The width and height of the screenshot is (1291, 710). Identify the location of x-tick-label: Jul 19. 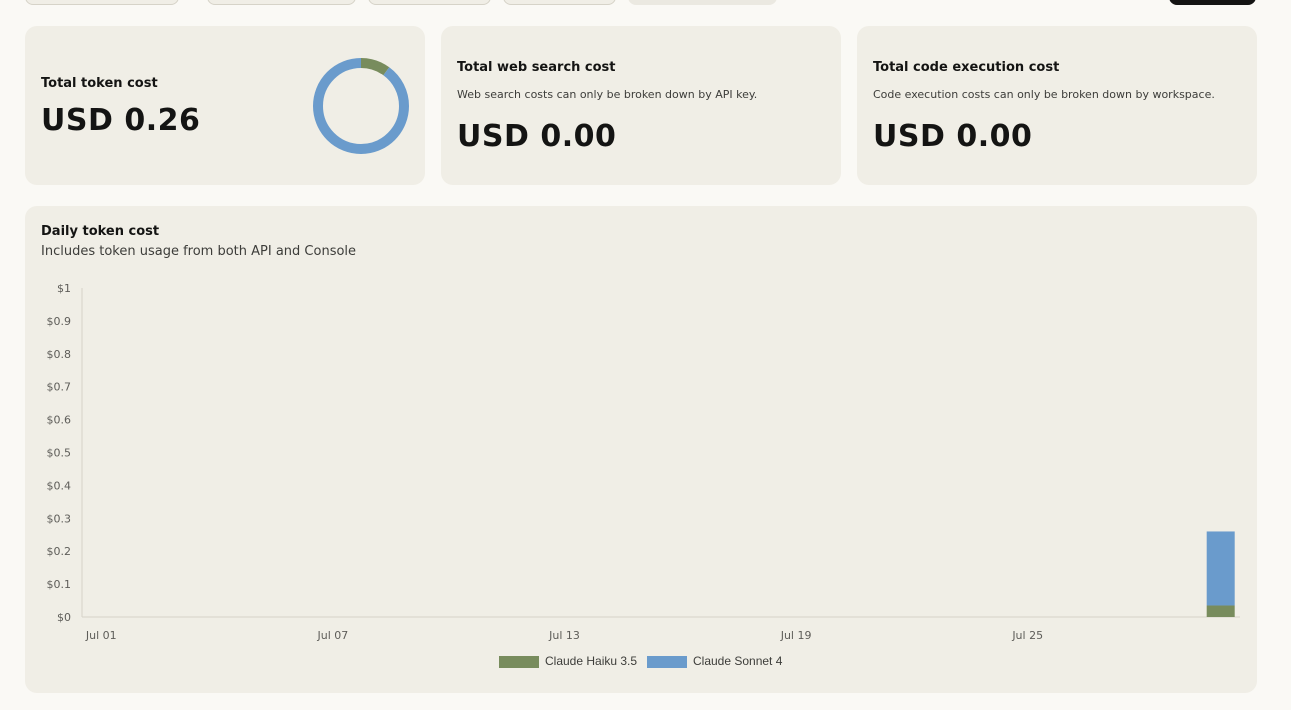
(796, 635).